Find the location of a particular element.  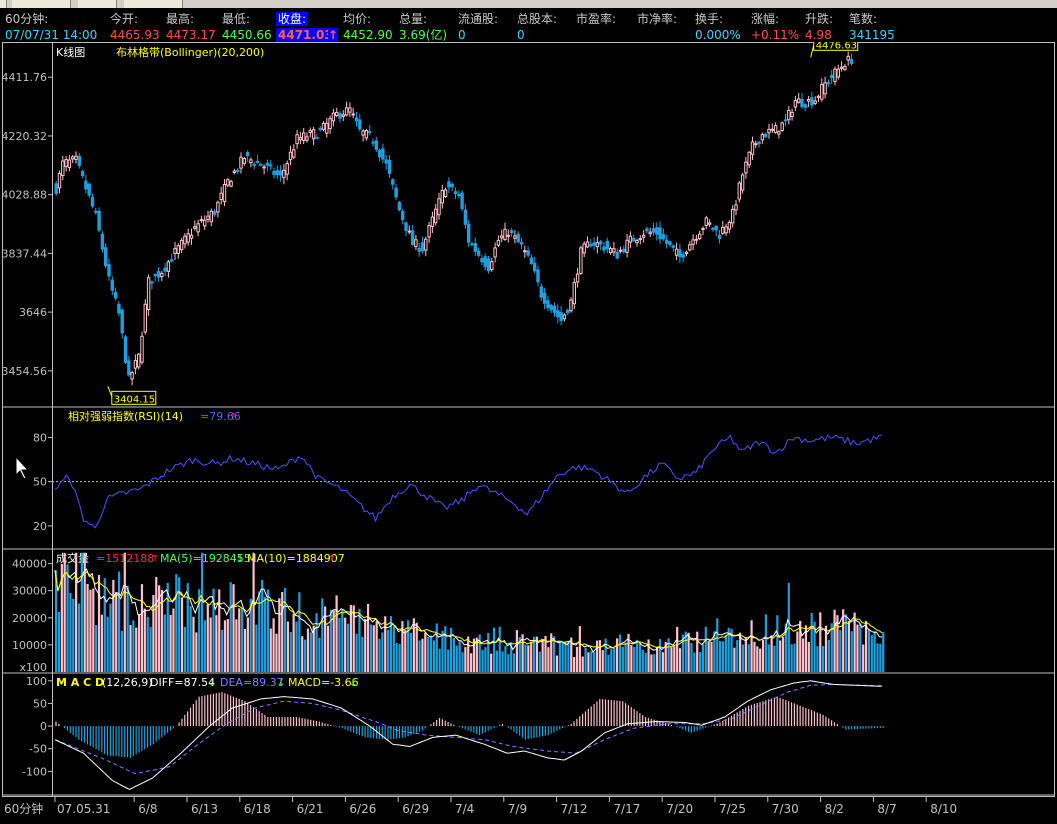

volume-up-arrow-icon: ↑ is located at coordinates (155, 559).